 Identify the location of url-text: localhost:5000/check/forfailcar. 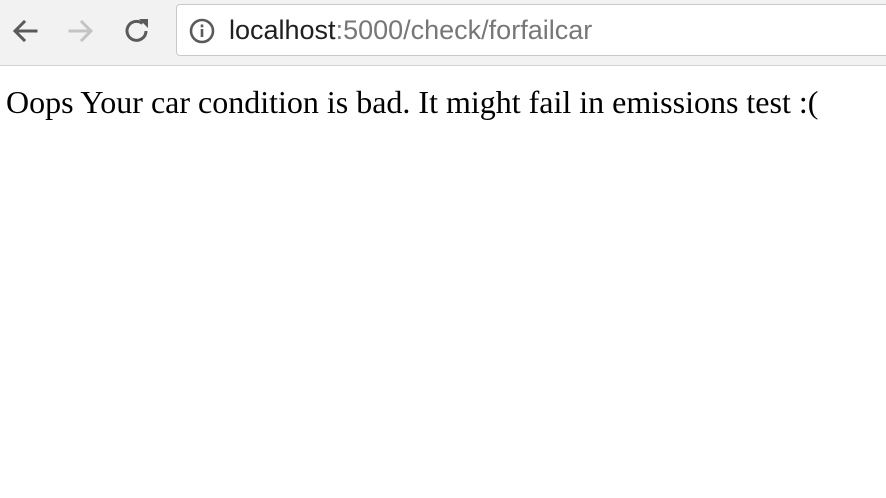
(410, 30).